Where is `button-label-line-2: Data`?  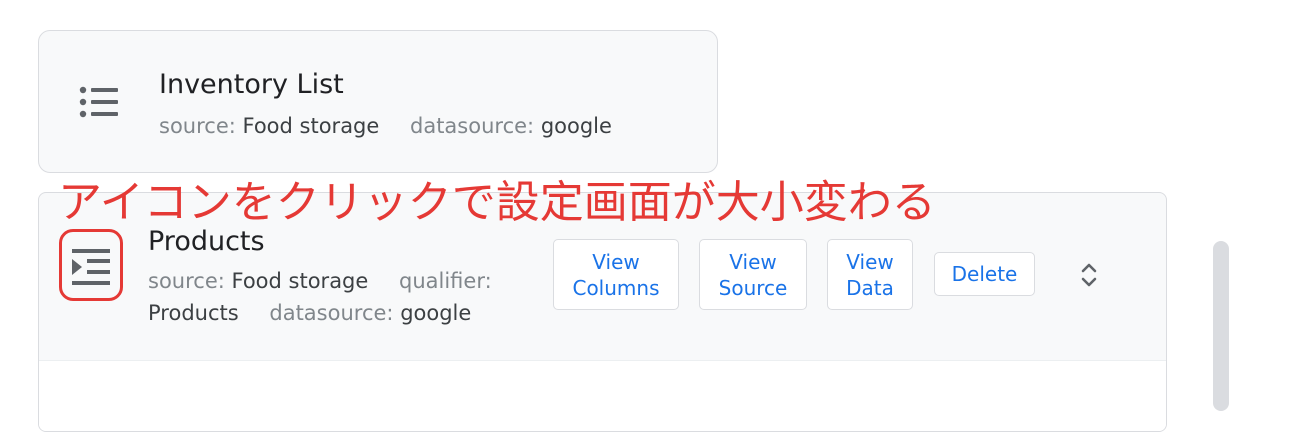 button-label-line-2: Data is located at coordinates (870, 287).